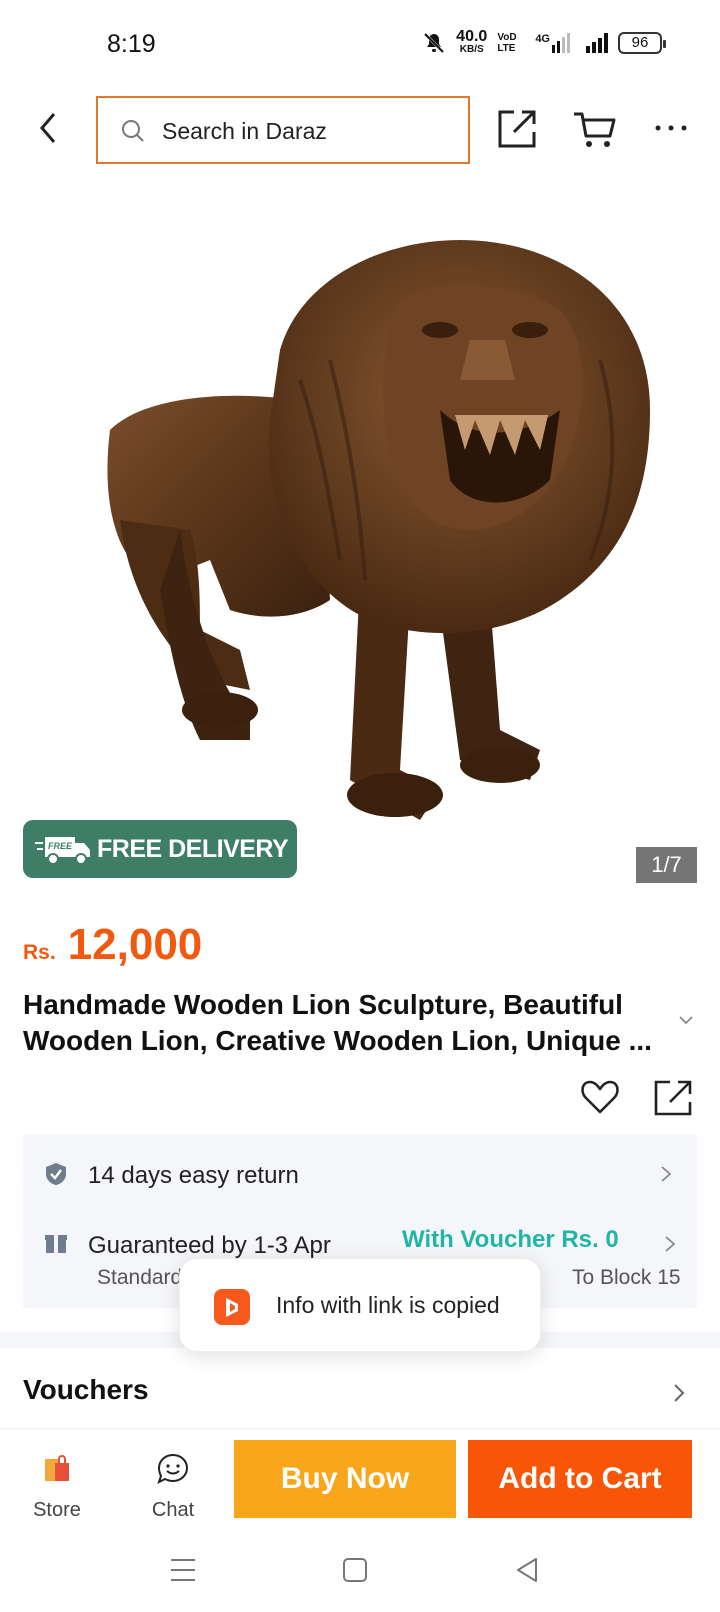  What do you see at coordinates (472, 36) in the screenshot?
I see `net-speed-value: 40.0` at bounding box center [472, 36].